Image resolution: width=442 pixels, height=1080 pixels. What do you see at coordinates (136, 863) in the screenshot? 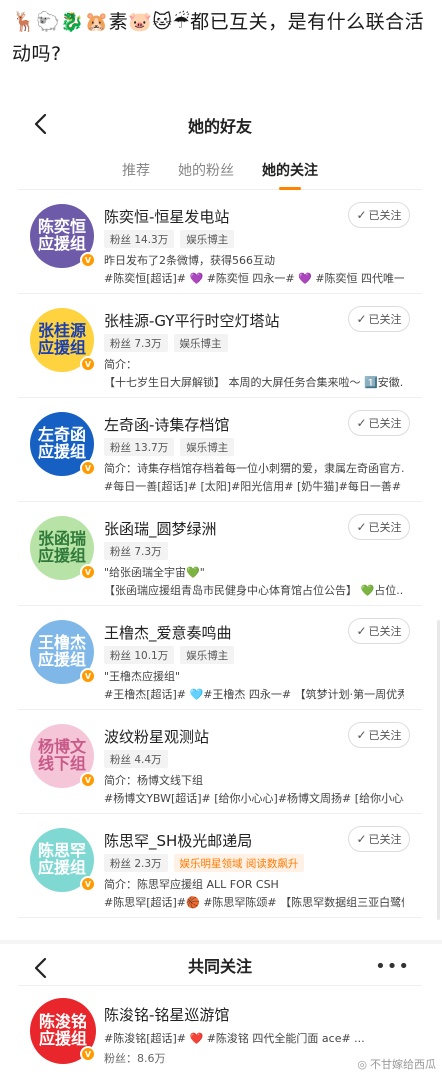
I see `user-tag: 粉丝 2.3万` at bounding box center [136, 863].